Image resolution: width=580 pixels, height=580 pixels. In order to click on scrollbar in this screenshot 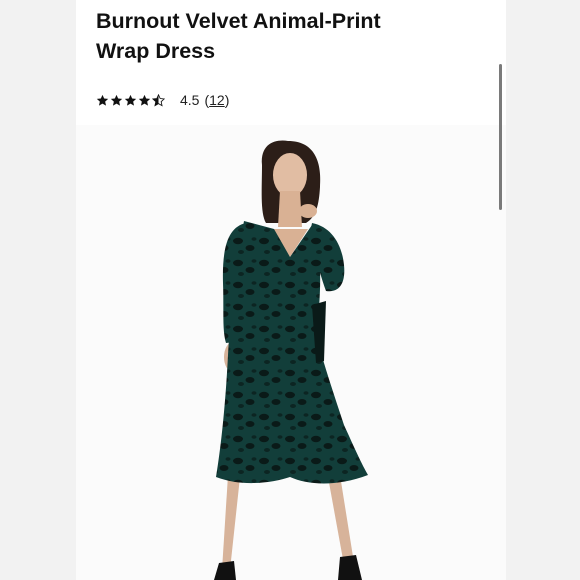, I will do `click(501, 136)`.